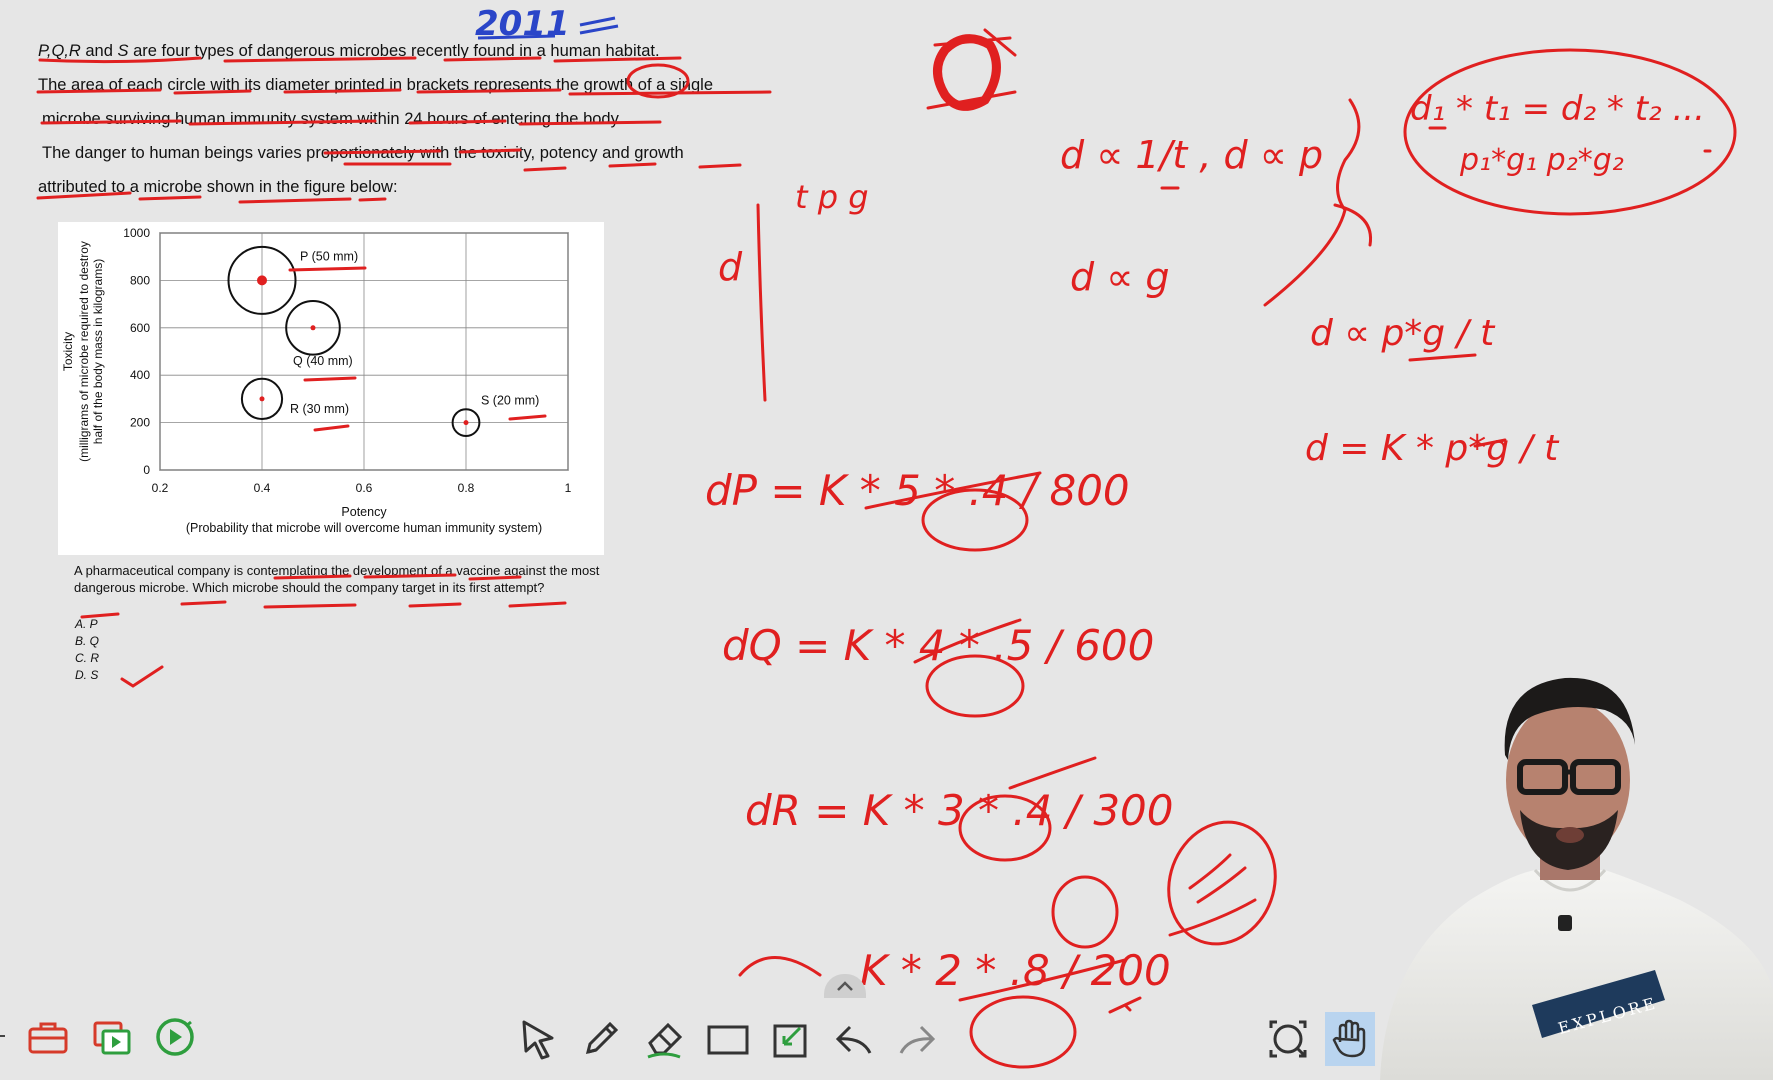 The image size is (1773, 1080). I want to click on zoom-fit-button, so click(1288, 1039).